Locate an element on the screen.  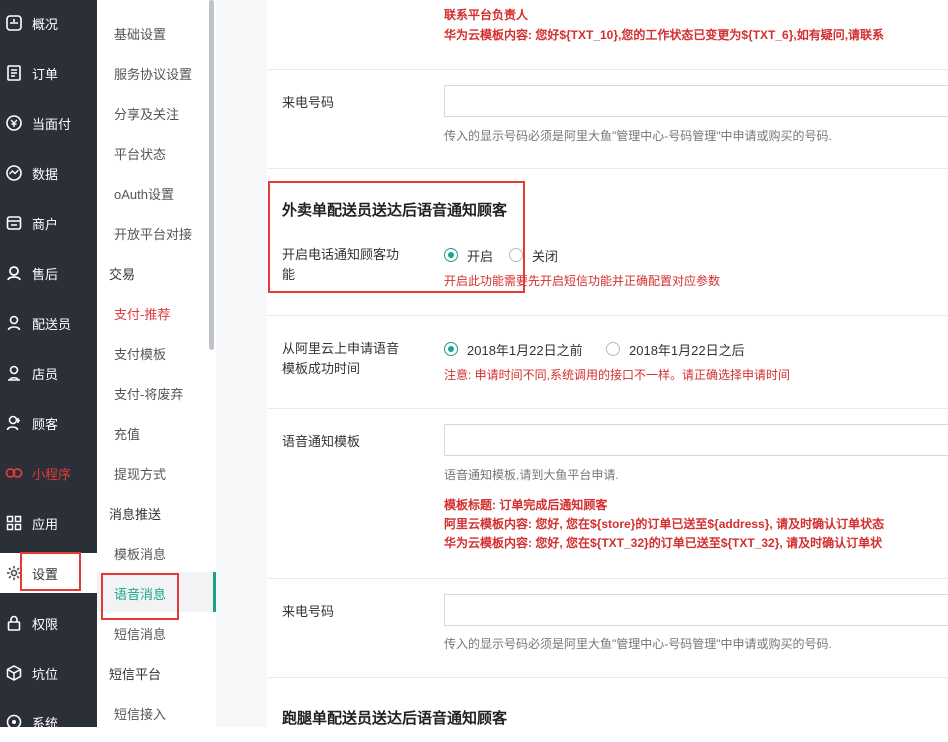
nav-item-customer: 顾客 is located at coordinates (48, 423).